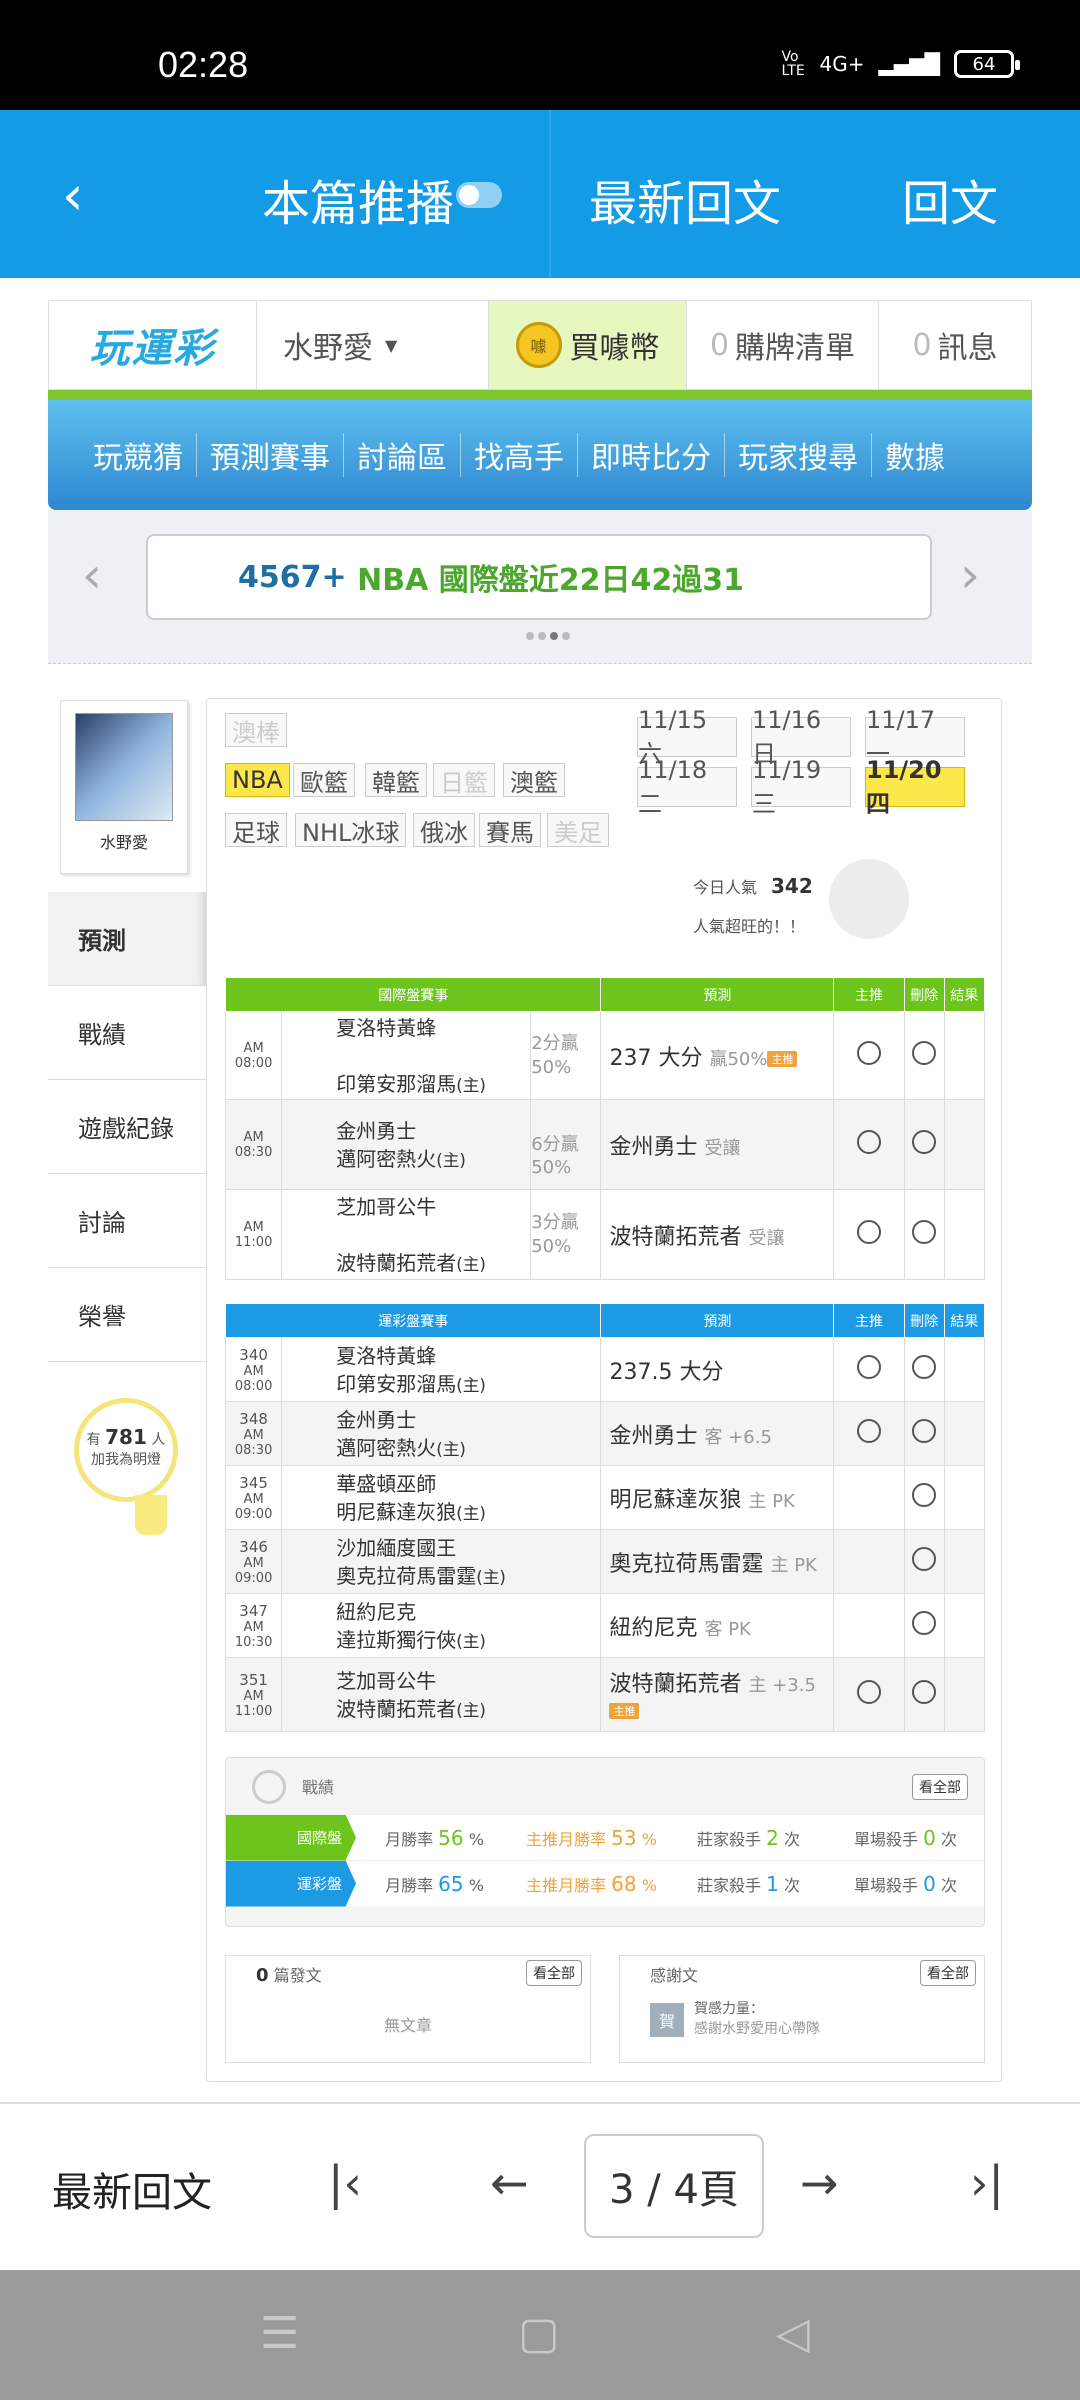  I want to click on sport-tag: 澳籃, so click(534, 780).